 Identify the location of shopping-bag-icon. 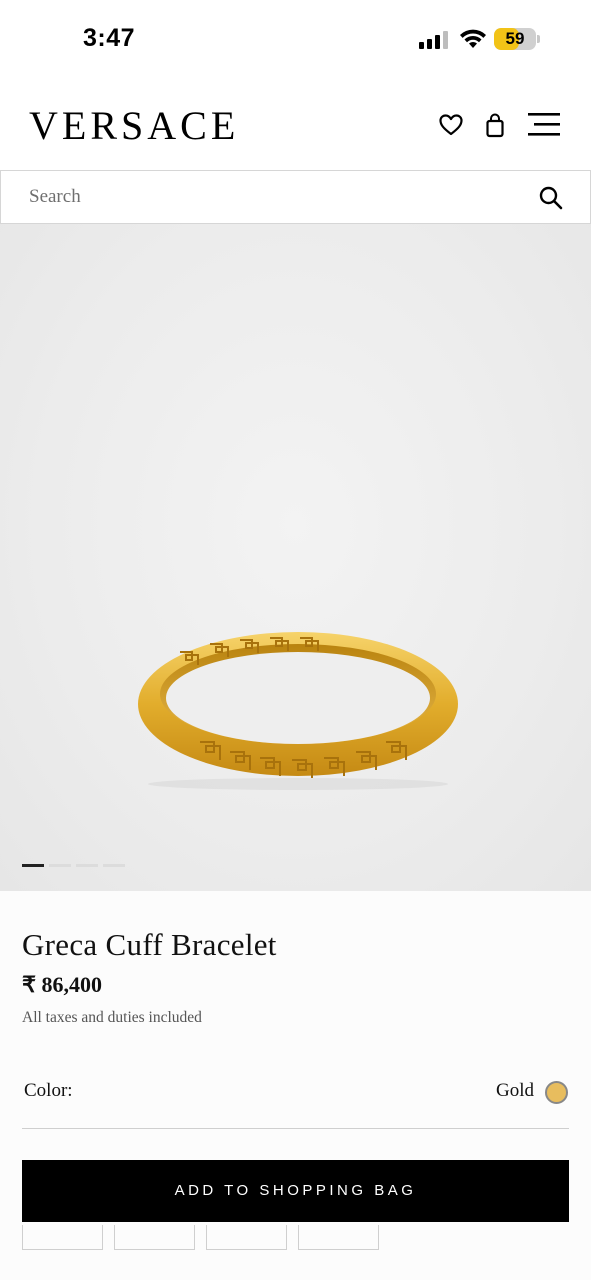
(495, 126).